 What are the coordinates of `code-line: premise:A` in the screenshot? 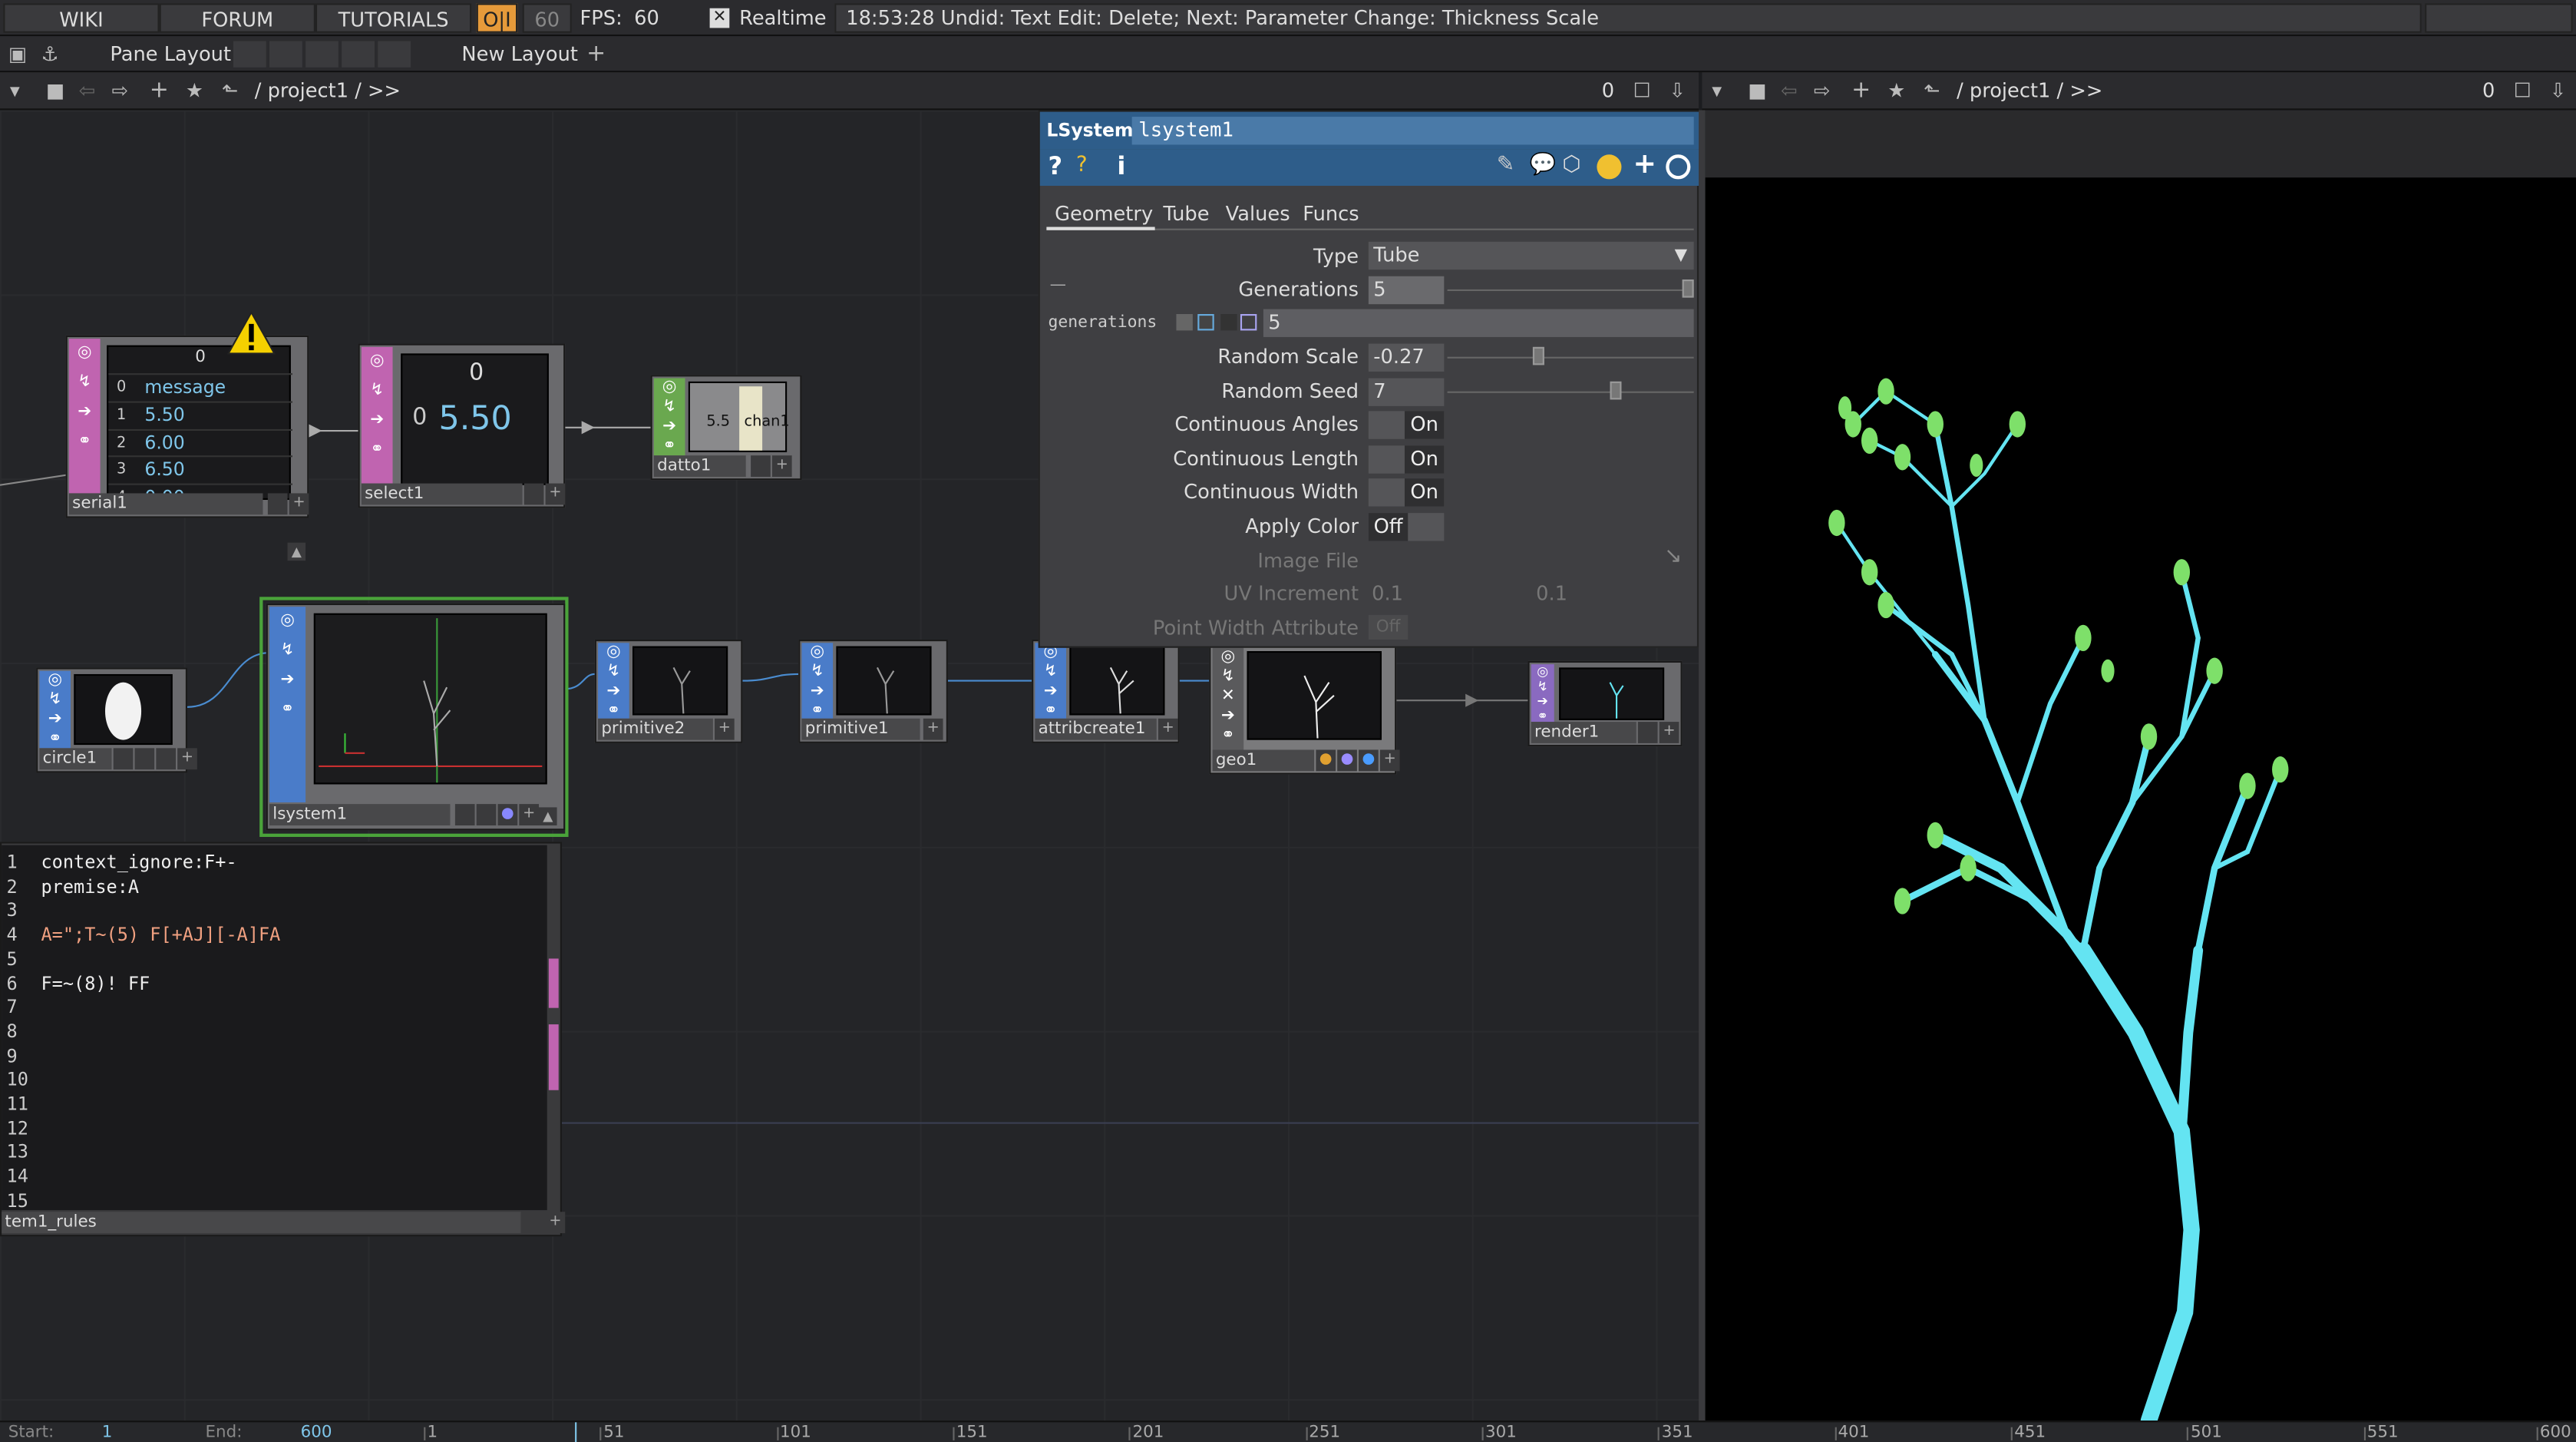 It's located at (90, 888).